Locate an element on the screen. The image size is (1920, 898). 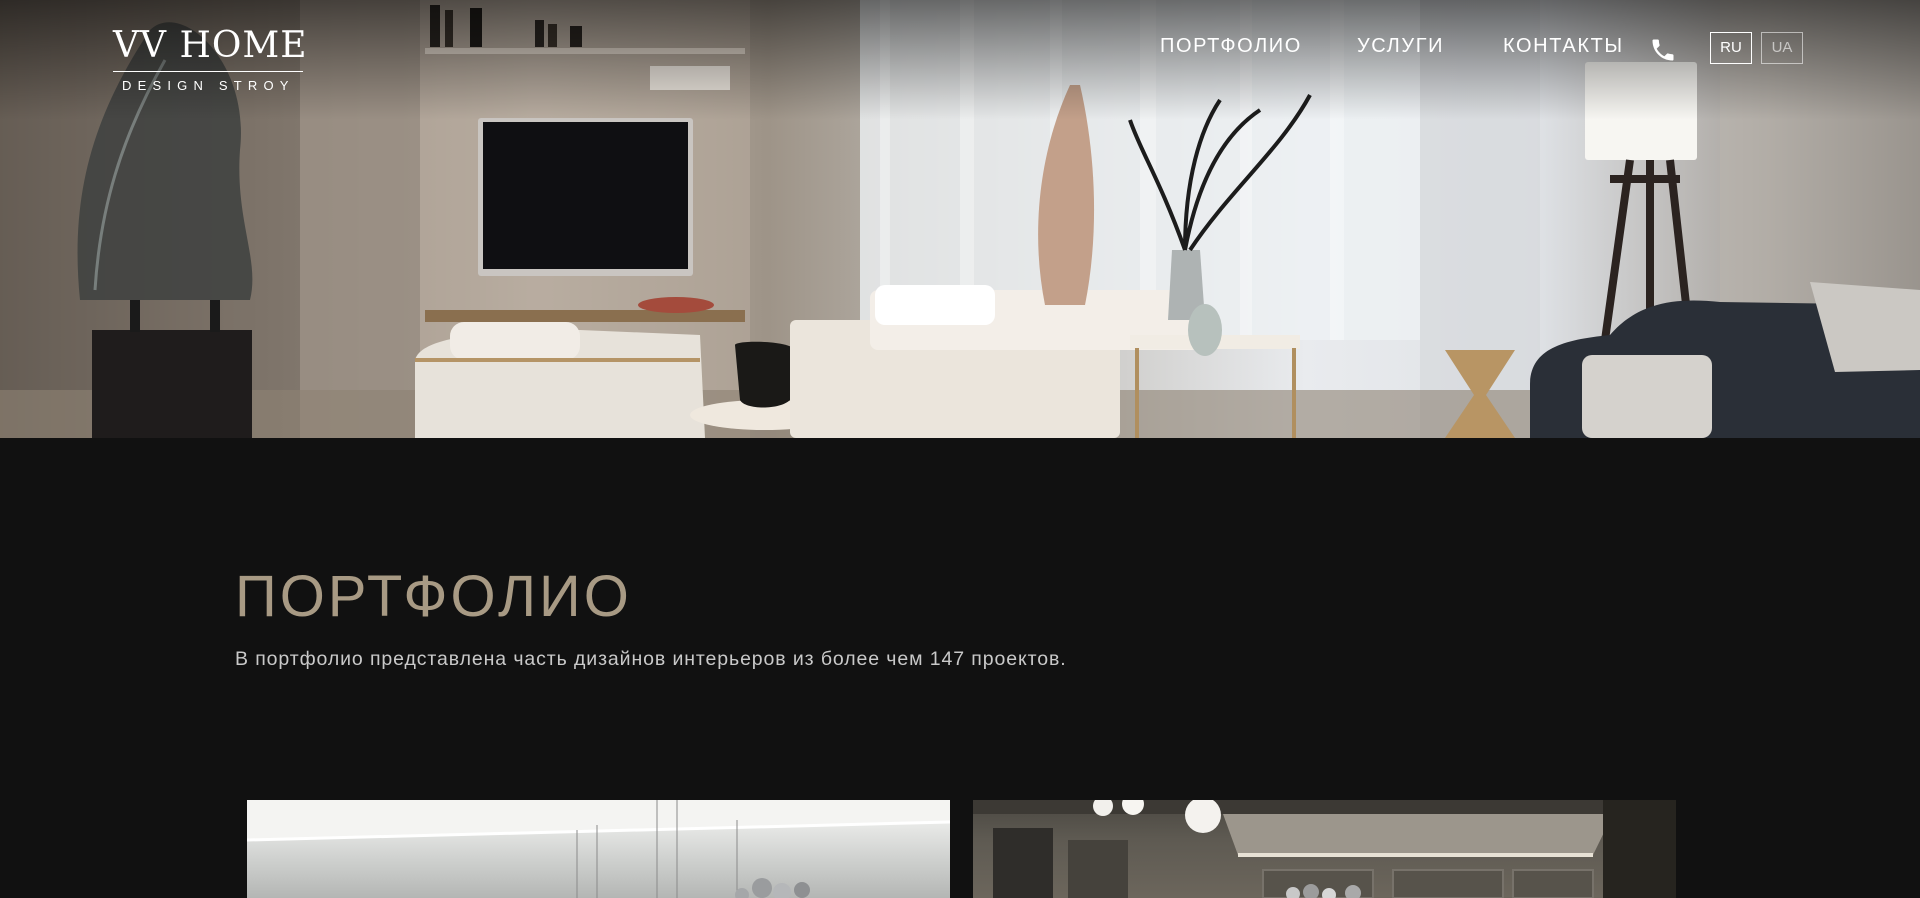
nav-link-portfolio: ПОРТФОЛИО is located at coordinates (1231, 47).